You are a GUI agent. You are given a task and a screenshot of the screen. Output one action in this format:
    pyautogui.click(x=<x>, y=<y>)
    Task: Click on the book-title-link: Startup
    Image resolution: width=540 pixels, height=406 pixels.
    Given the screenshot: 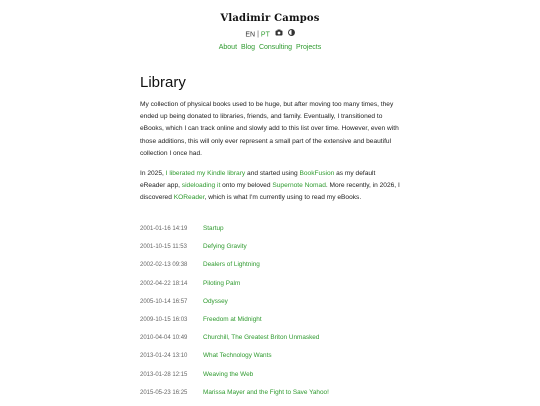 What is the action you would take?
    pyautogui.click(x=213, y=228)
    